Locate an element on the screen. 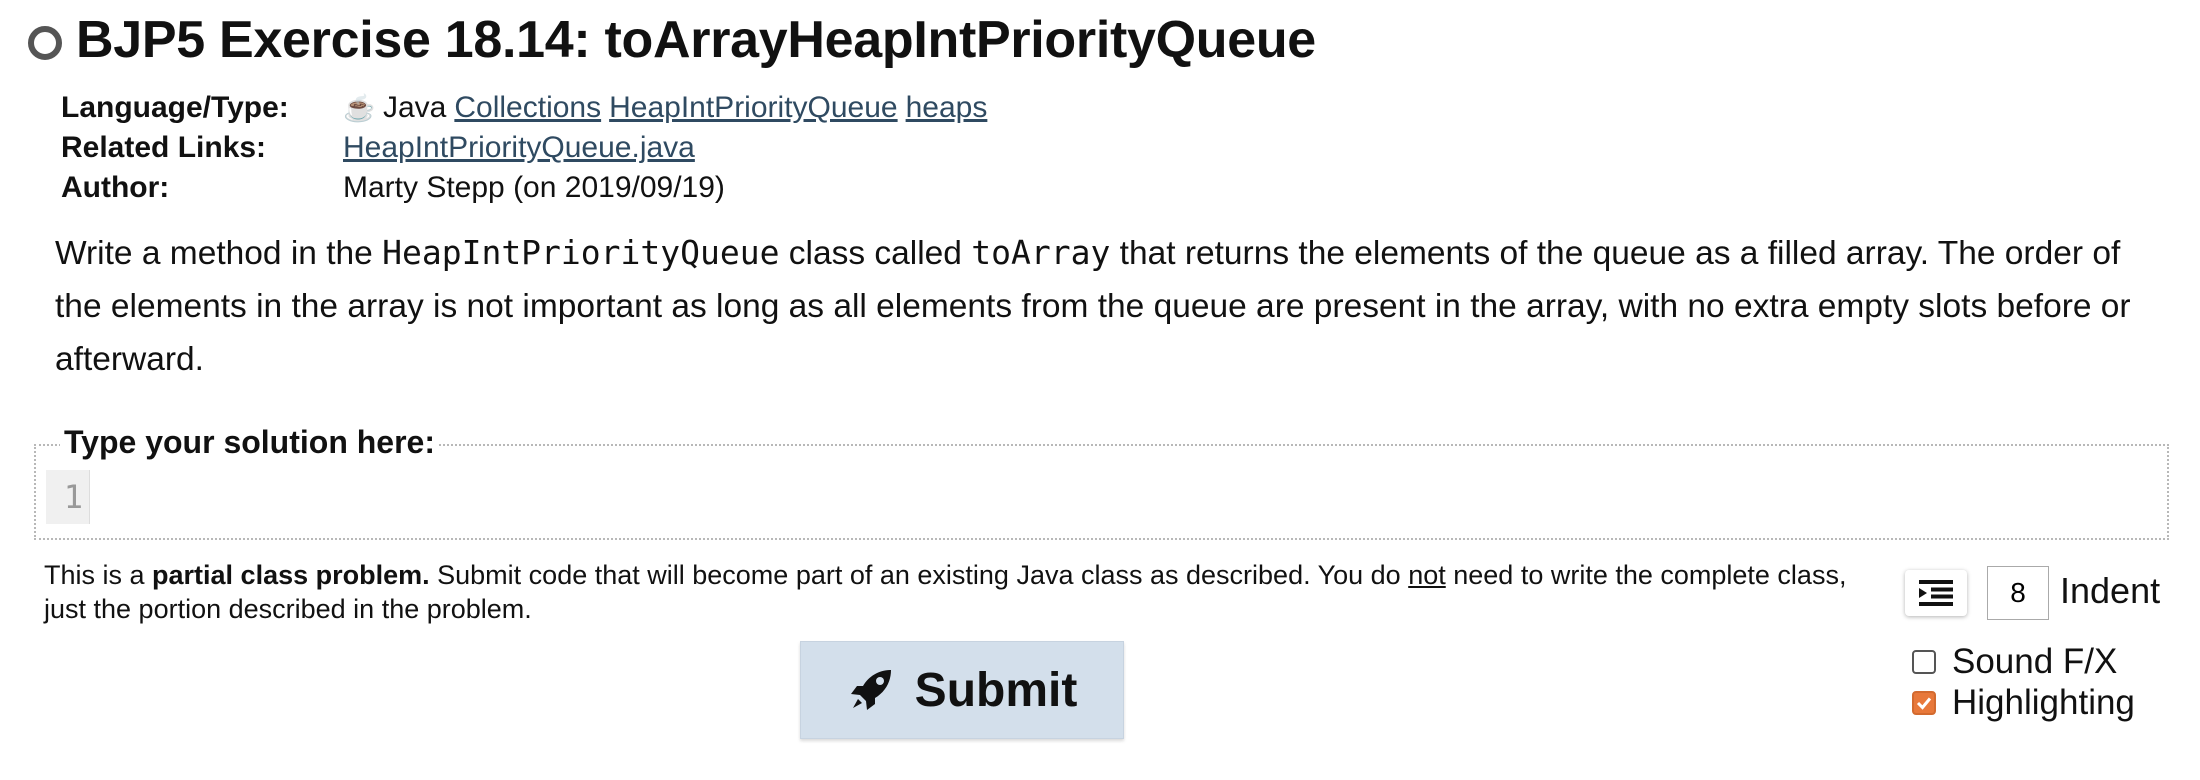 The height and width of the screenshot is (780, 2200). submit-button: Submit is located at coordinates (962, 690).